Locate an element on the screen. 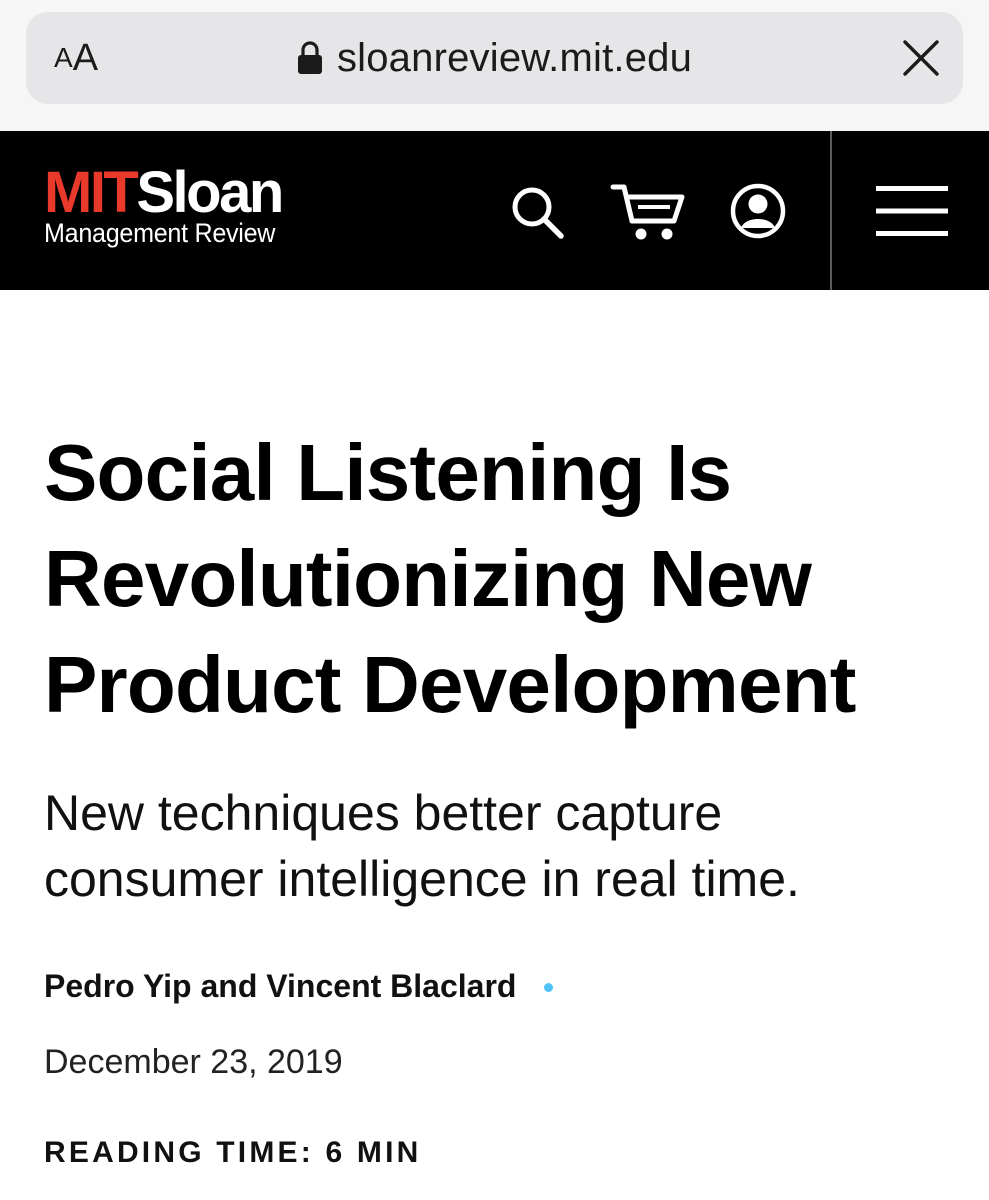  address-bar: AA sloanreview.mit.edu is located at coordinates (494, 58).